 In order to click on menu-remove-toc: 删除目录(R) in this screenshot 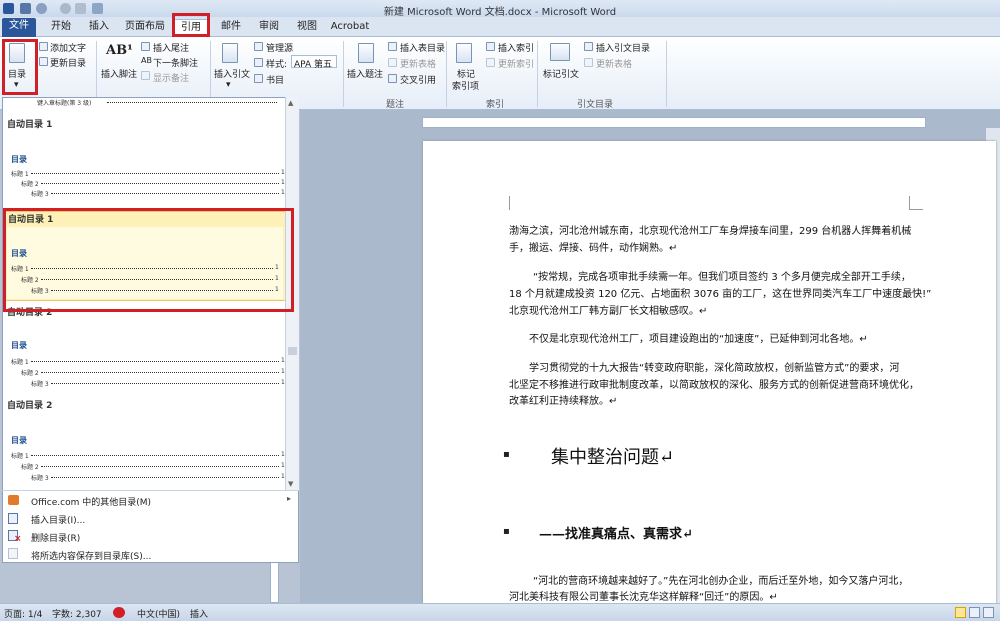, I will do `click(55, 537)`.